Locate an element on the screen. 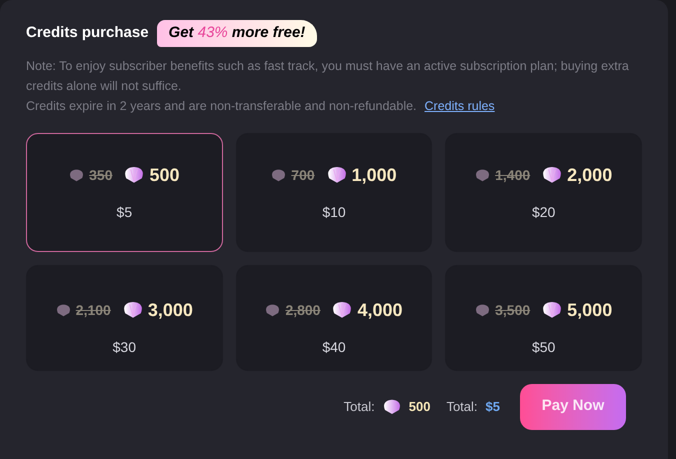  original-credits: 3,500 is located at coordinates (512, 310).